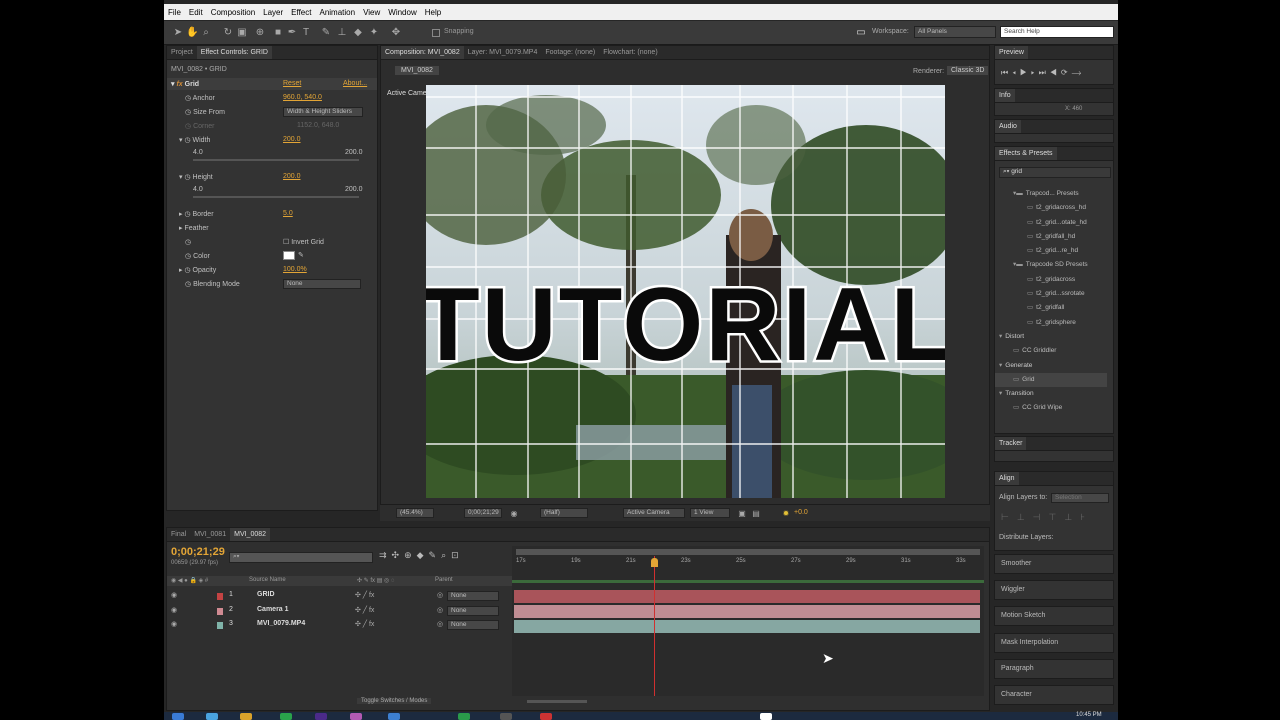 This screenshot has height=720, width=1280. Describe the element at coordinates (506, 716) in the screenshot. I see `chrome-icon` at that location.